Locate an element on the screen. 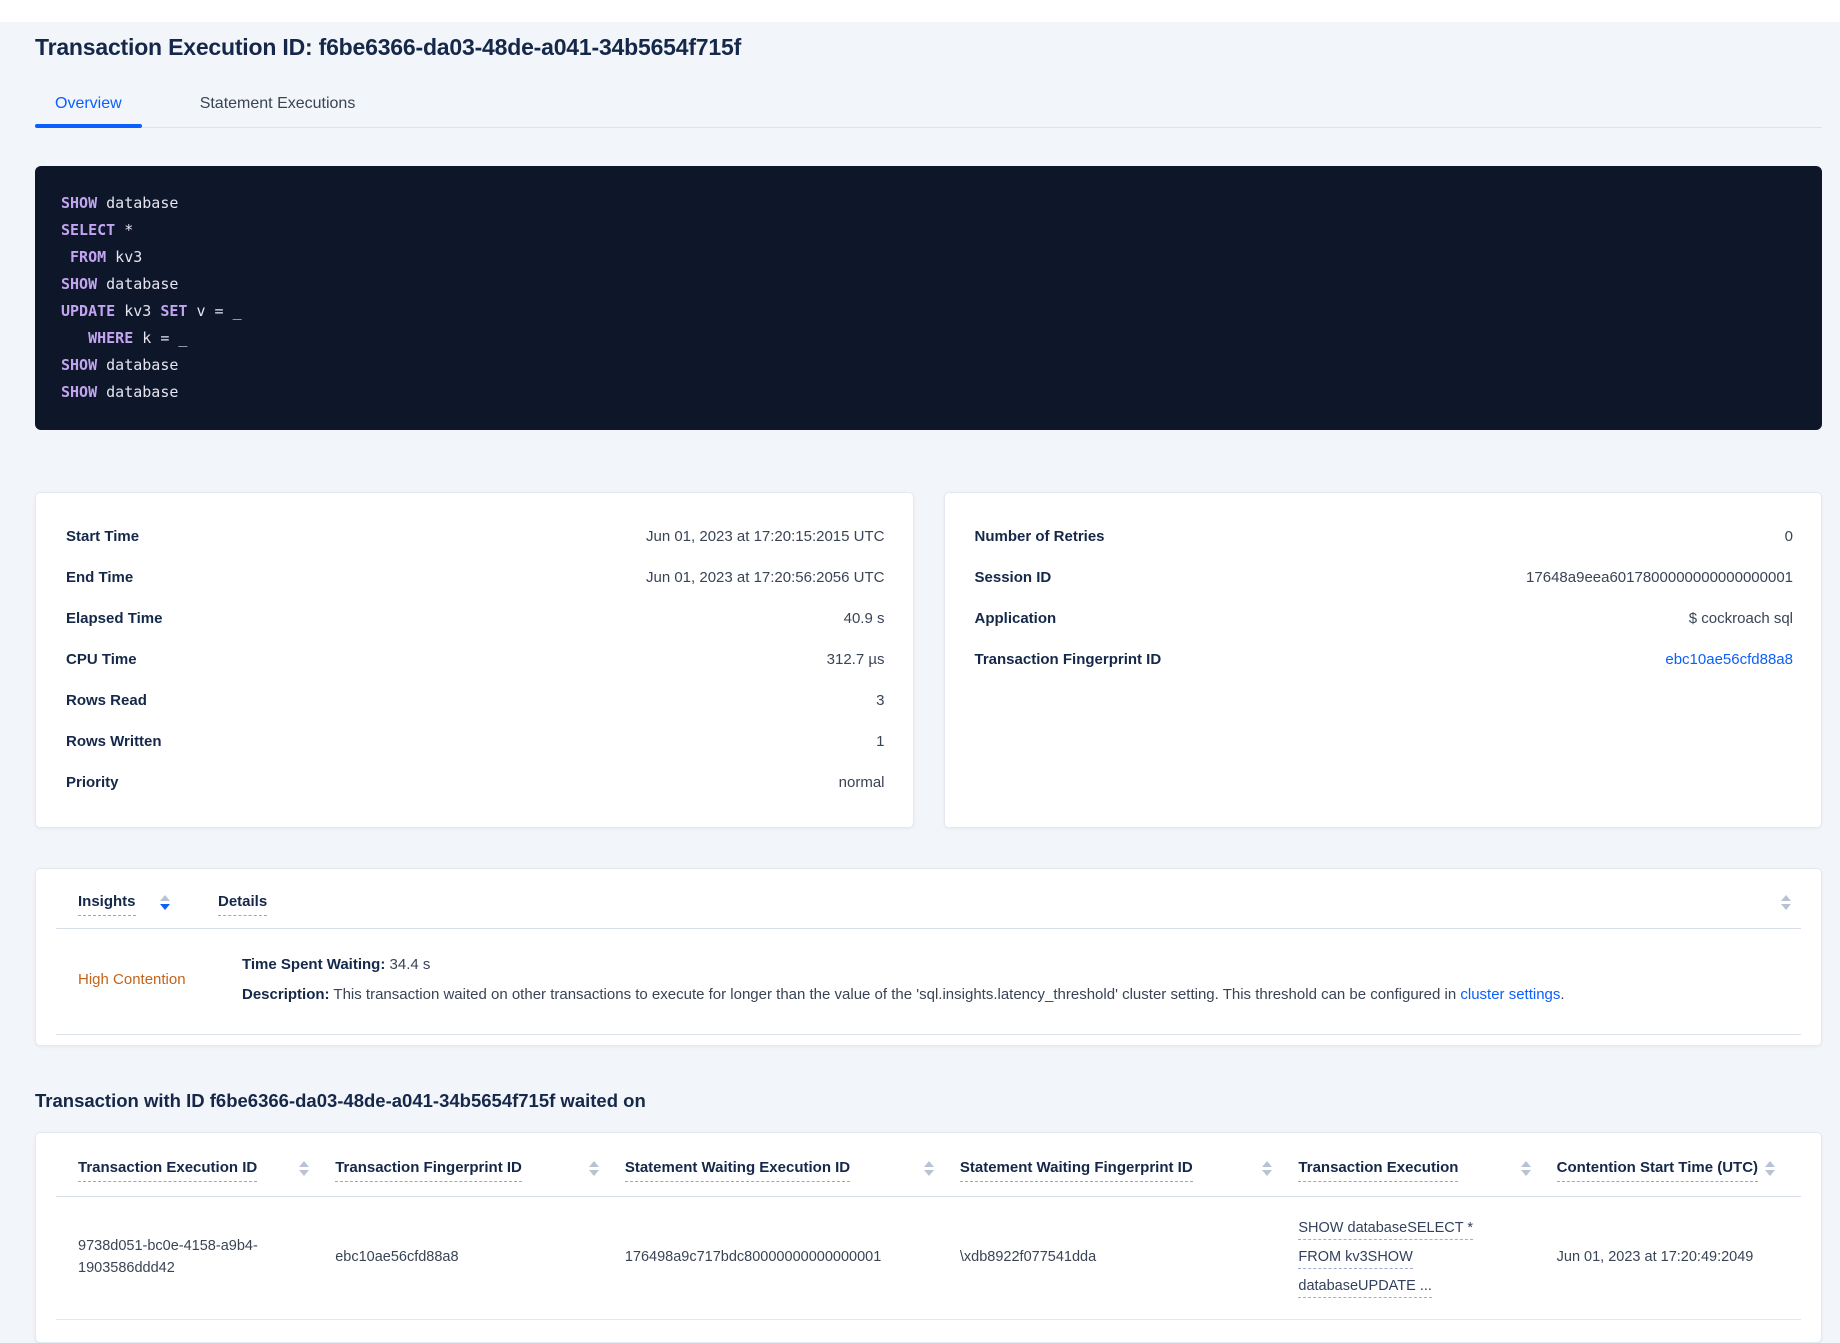  time-spent-waiting-line: Time Spent Waiting: 34.4 s is located at coordinates (1016, 964).